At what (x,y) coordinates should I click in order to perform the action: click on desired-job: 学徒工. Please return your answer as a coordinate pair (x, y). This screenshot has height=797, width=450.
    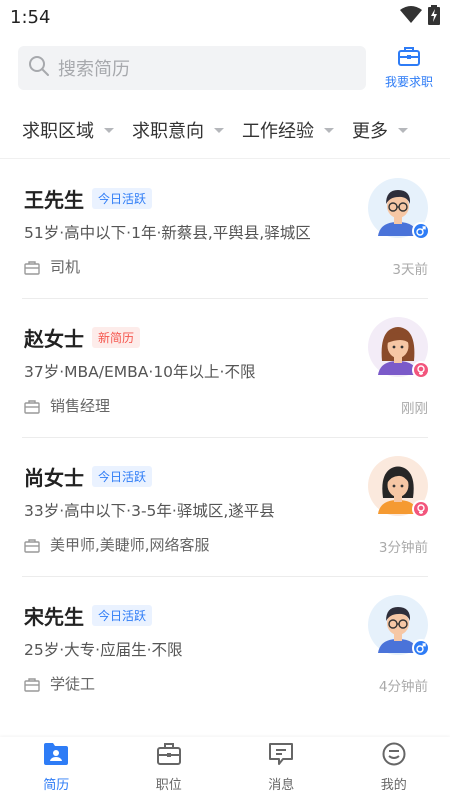
    Looking at the image, I should click on (73, 684).